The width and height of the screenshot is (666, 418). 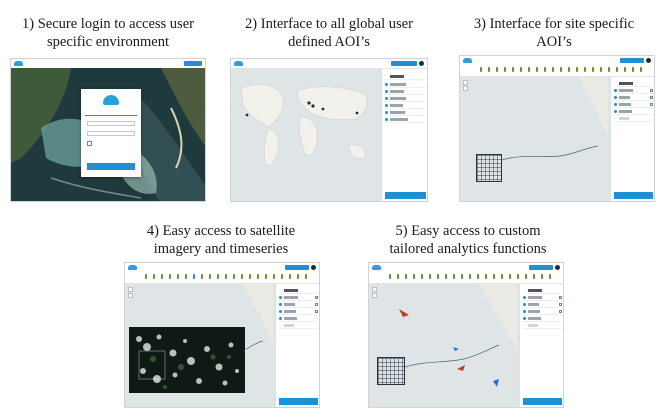 What do you see at coordinates (404, 135) in the screenshot?
I see `aoi-list-panel` at bounding box center [404, 135].